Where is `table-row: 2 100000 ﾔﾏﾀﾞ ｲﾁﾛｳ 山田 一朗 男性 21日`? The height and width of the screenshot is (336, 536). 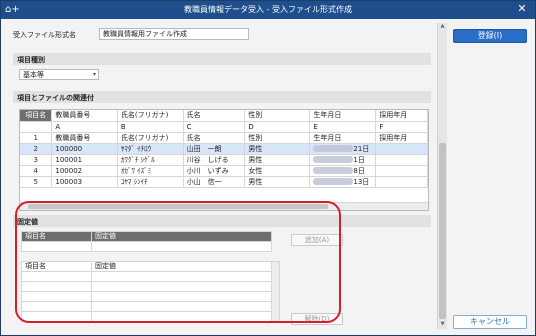 table-row: 2 100000 ﾔﾏﾀﾞ ｲﾁﾛｳ 山田 一朗 男性 21日 is located at coordinates (224, 149).